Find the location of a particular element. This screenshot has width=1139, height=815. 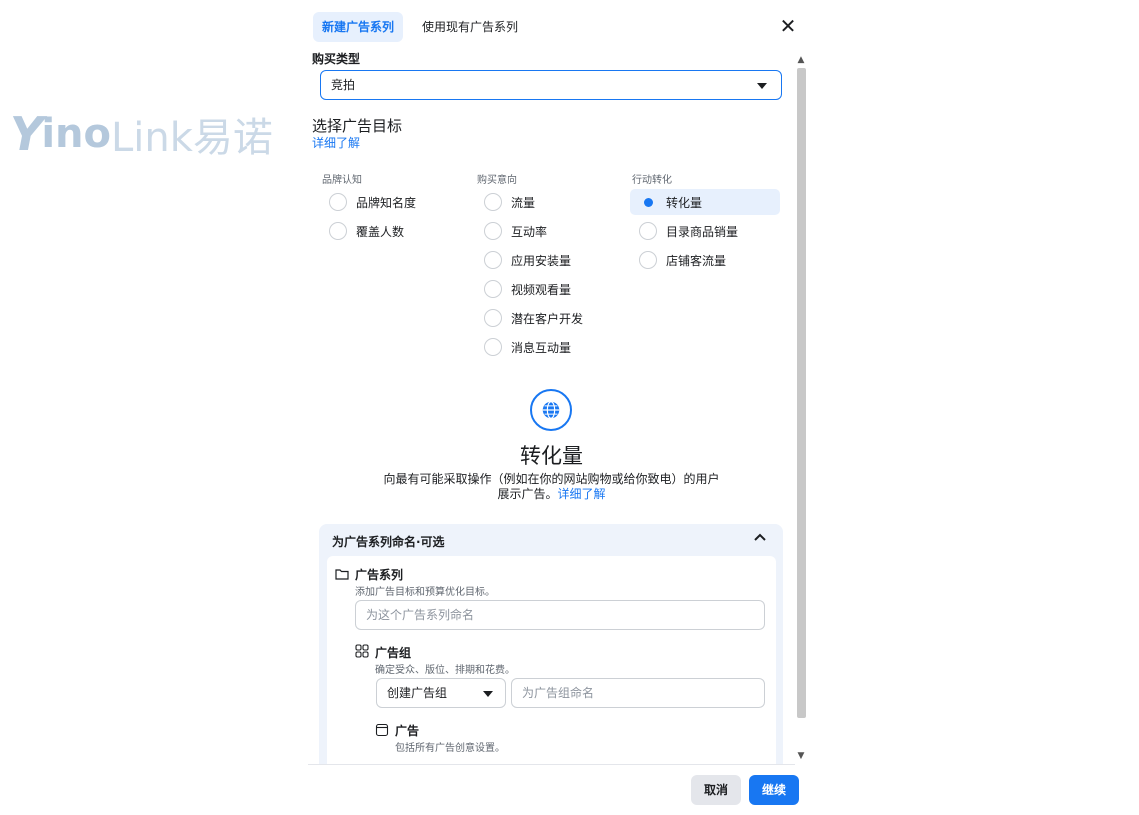

scroll-down-arrow-icon: ▼ is located at coordinates (801, 756).